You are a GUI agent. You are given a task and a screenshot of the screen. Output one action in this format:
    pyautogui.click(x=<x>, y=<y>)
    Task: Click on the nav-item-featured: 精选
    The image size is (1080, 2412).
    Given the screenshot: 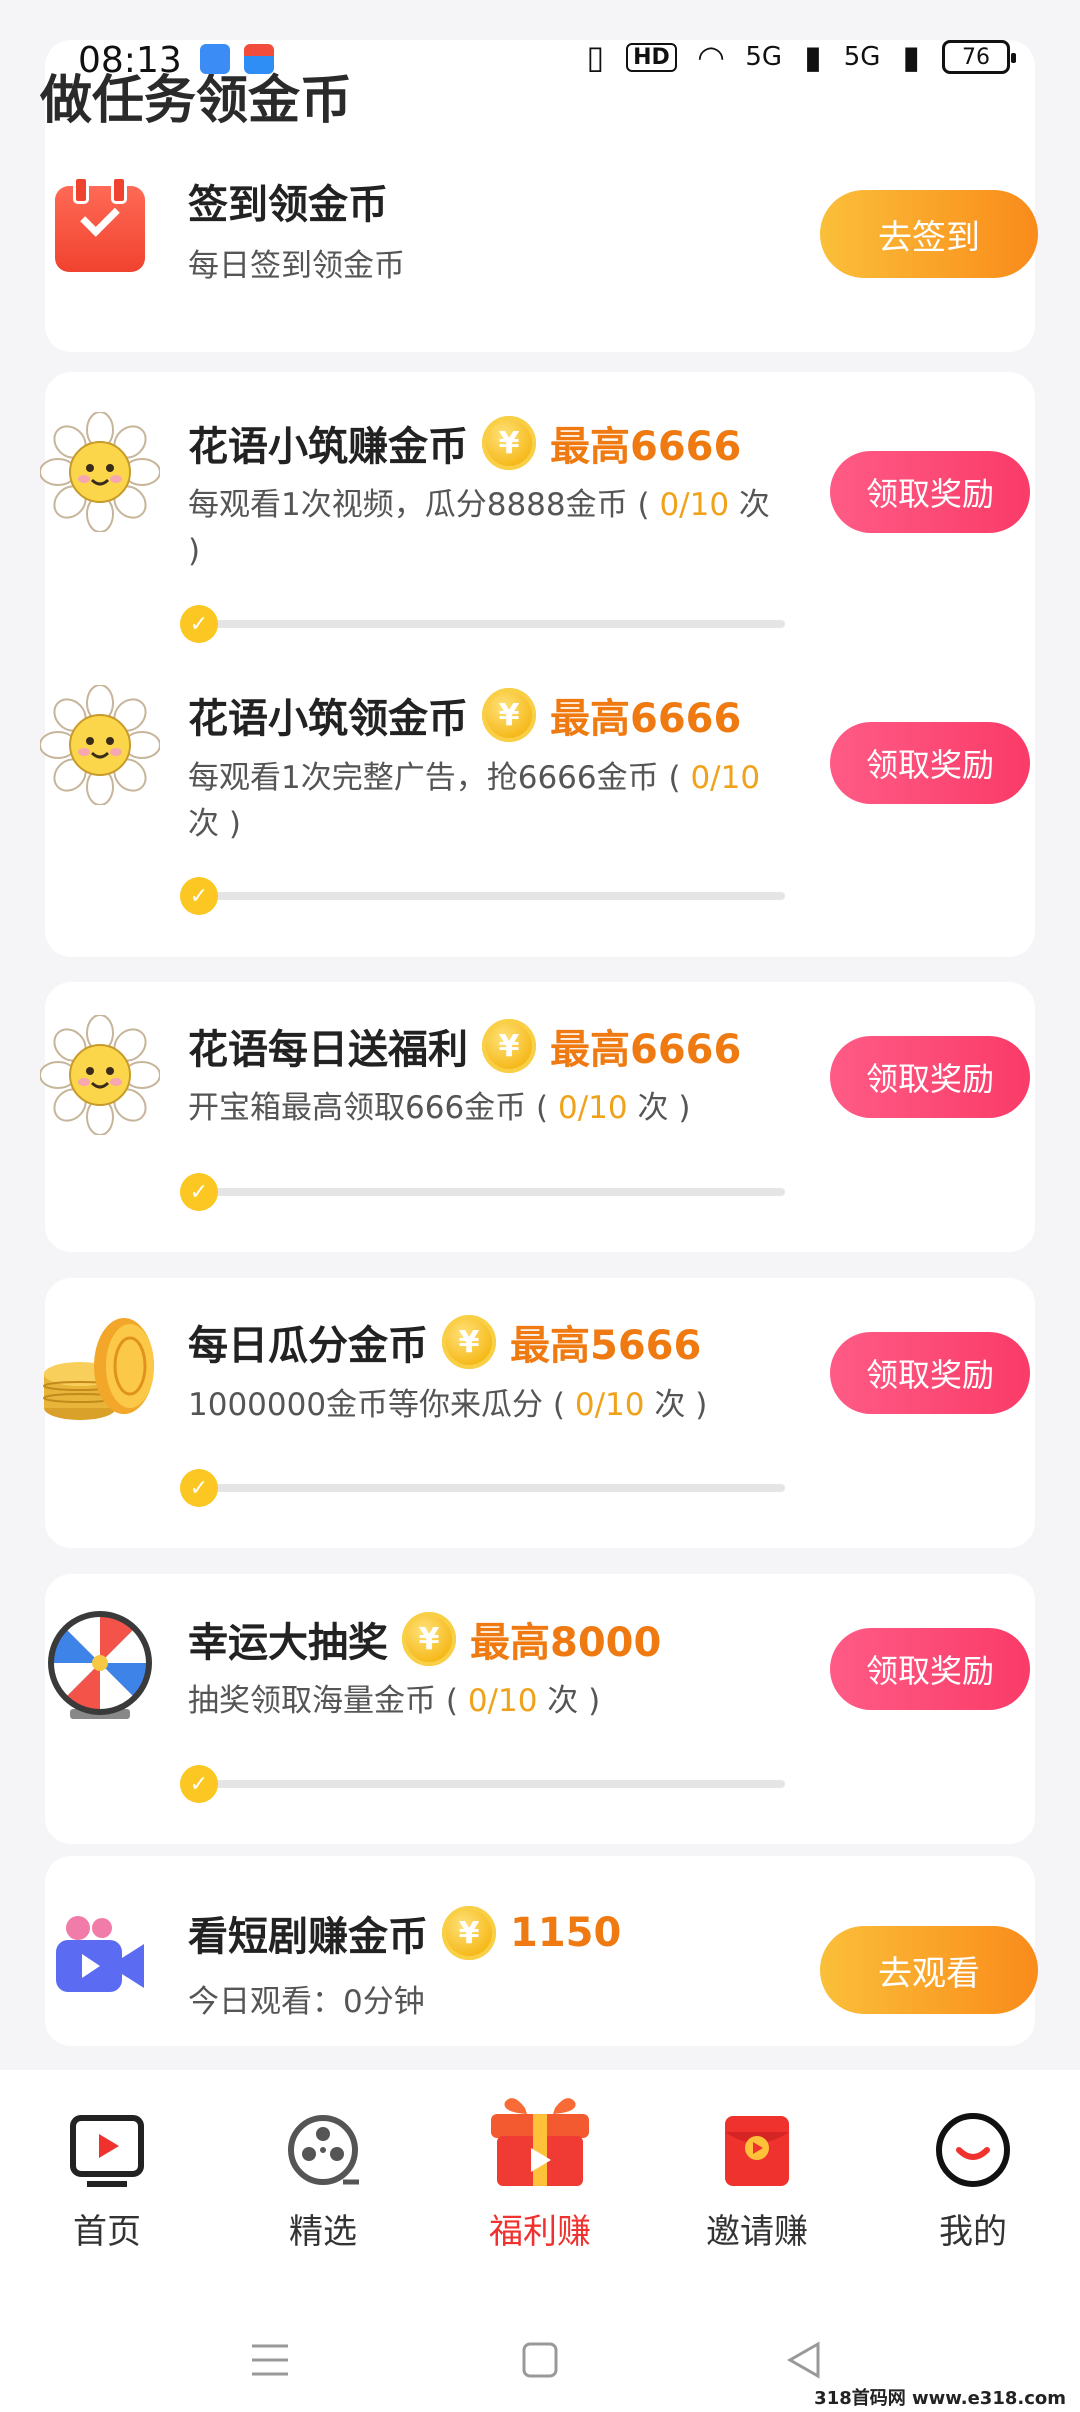 What is the action you would take?
    pyautogui.click(x=323, y=2181)
    